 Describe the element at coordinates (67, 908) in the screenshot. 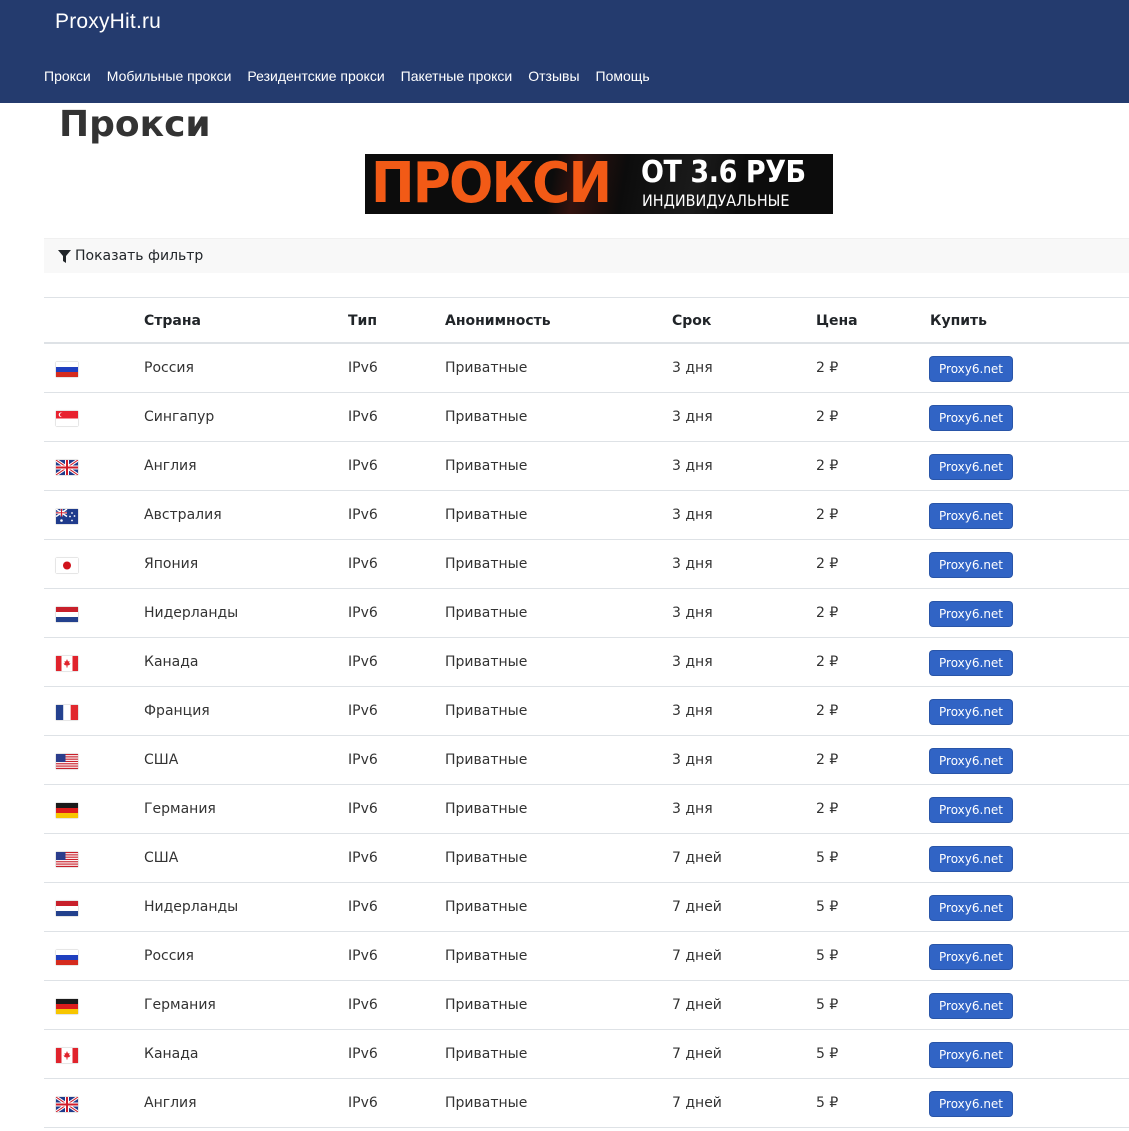

I see `flag-nl-icon` at that location.